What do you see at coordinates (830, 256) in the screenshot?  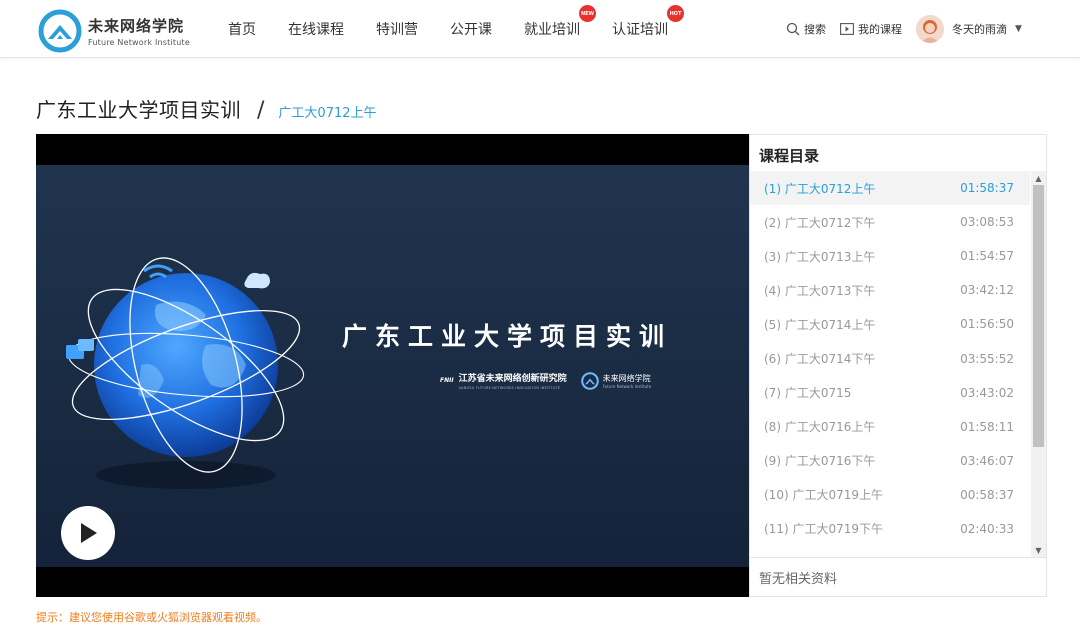 I see `lesson-name: 广工大0713上午` at bounding box center [830, 256].